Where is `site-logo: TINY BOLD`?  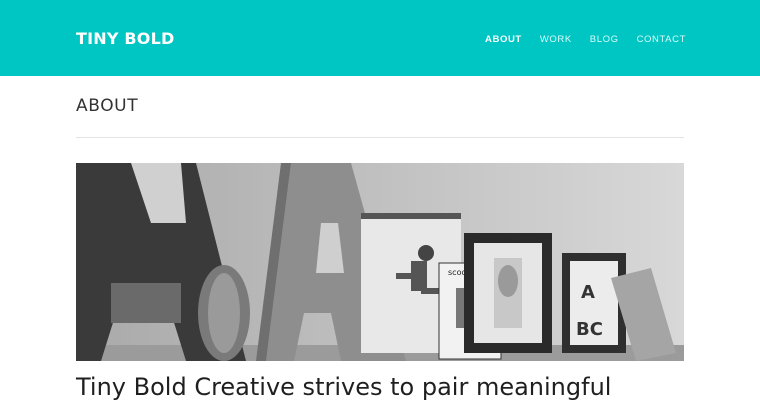
site-logo: TINY BOLD is located at coordinates (125, 38).